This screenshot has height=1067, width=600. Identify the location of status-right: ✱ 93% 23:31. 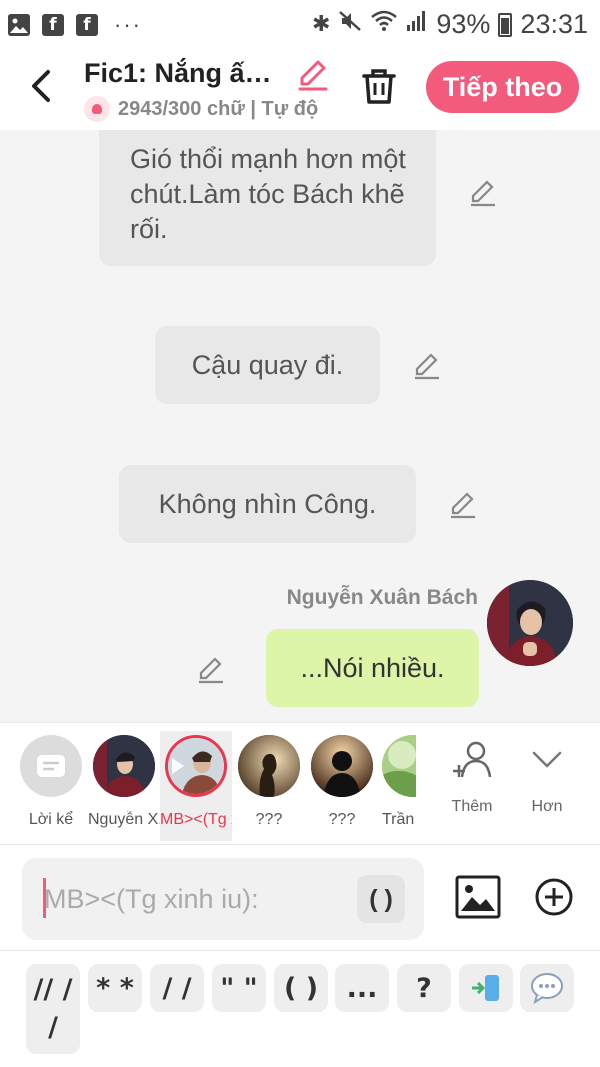
(450, 24).